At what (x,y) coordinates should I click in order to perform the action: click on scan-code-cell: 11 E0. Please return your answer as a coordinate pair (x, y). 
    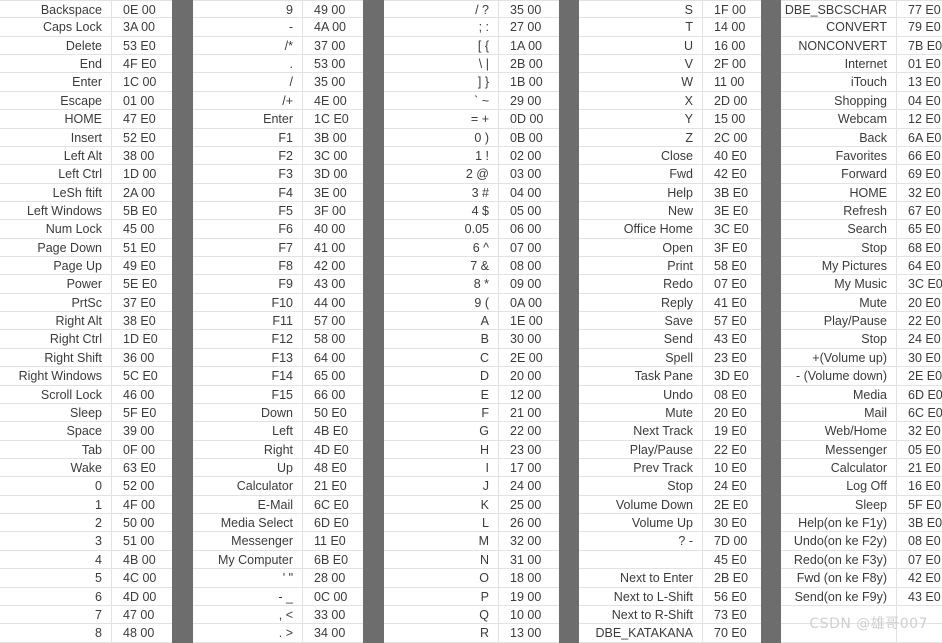
    Looking at the image, I should click on (333, 540).